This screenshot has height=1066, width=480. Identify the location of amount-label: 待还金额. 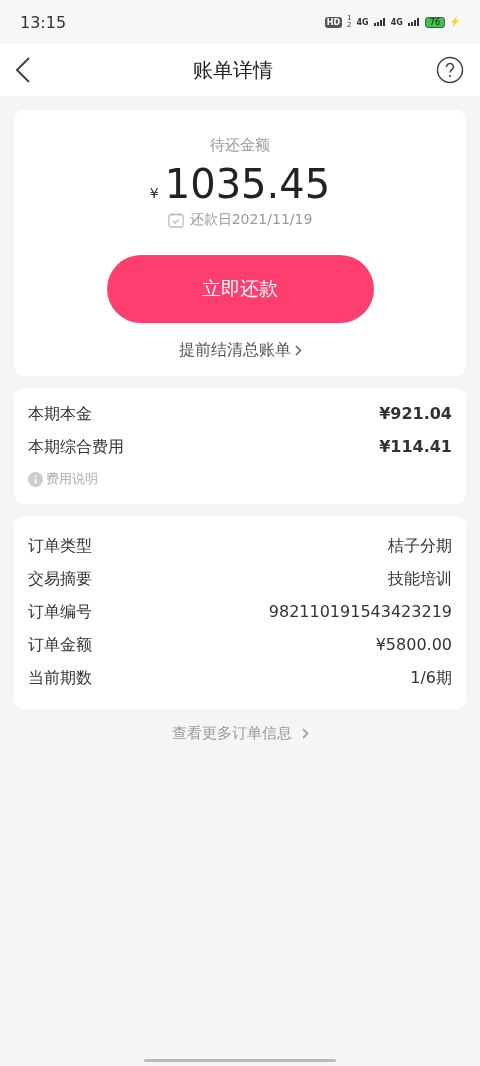
(240, 145).